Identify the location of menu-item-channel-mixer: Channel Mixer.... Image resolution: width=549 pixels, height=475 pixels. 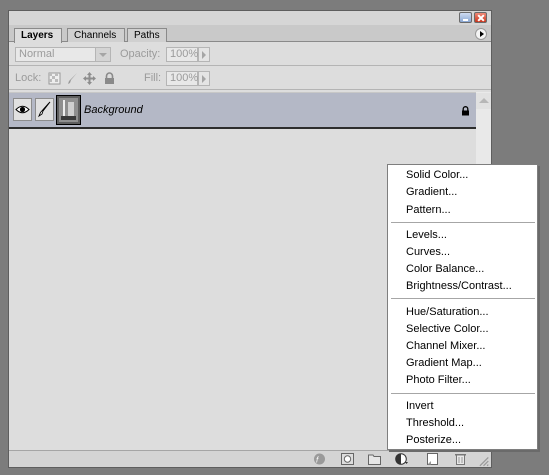
(445, 346).